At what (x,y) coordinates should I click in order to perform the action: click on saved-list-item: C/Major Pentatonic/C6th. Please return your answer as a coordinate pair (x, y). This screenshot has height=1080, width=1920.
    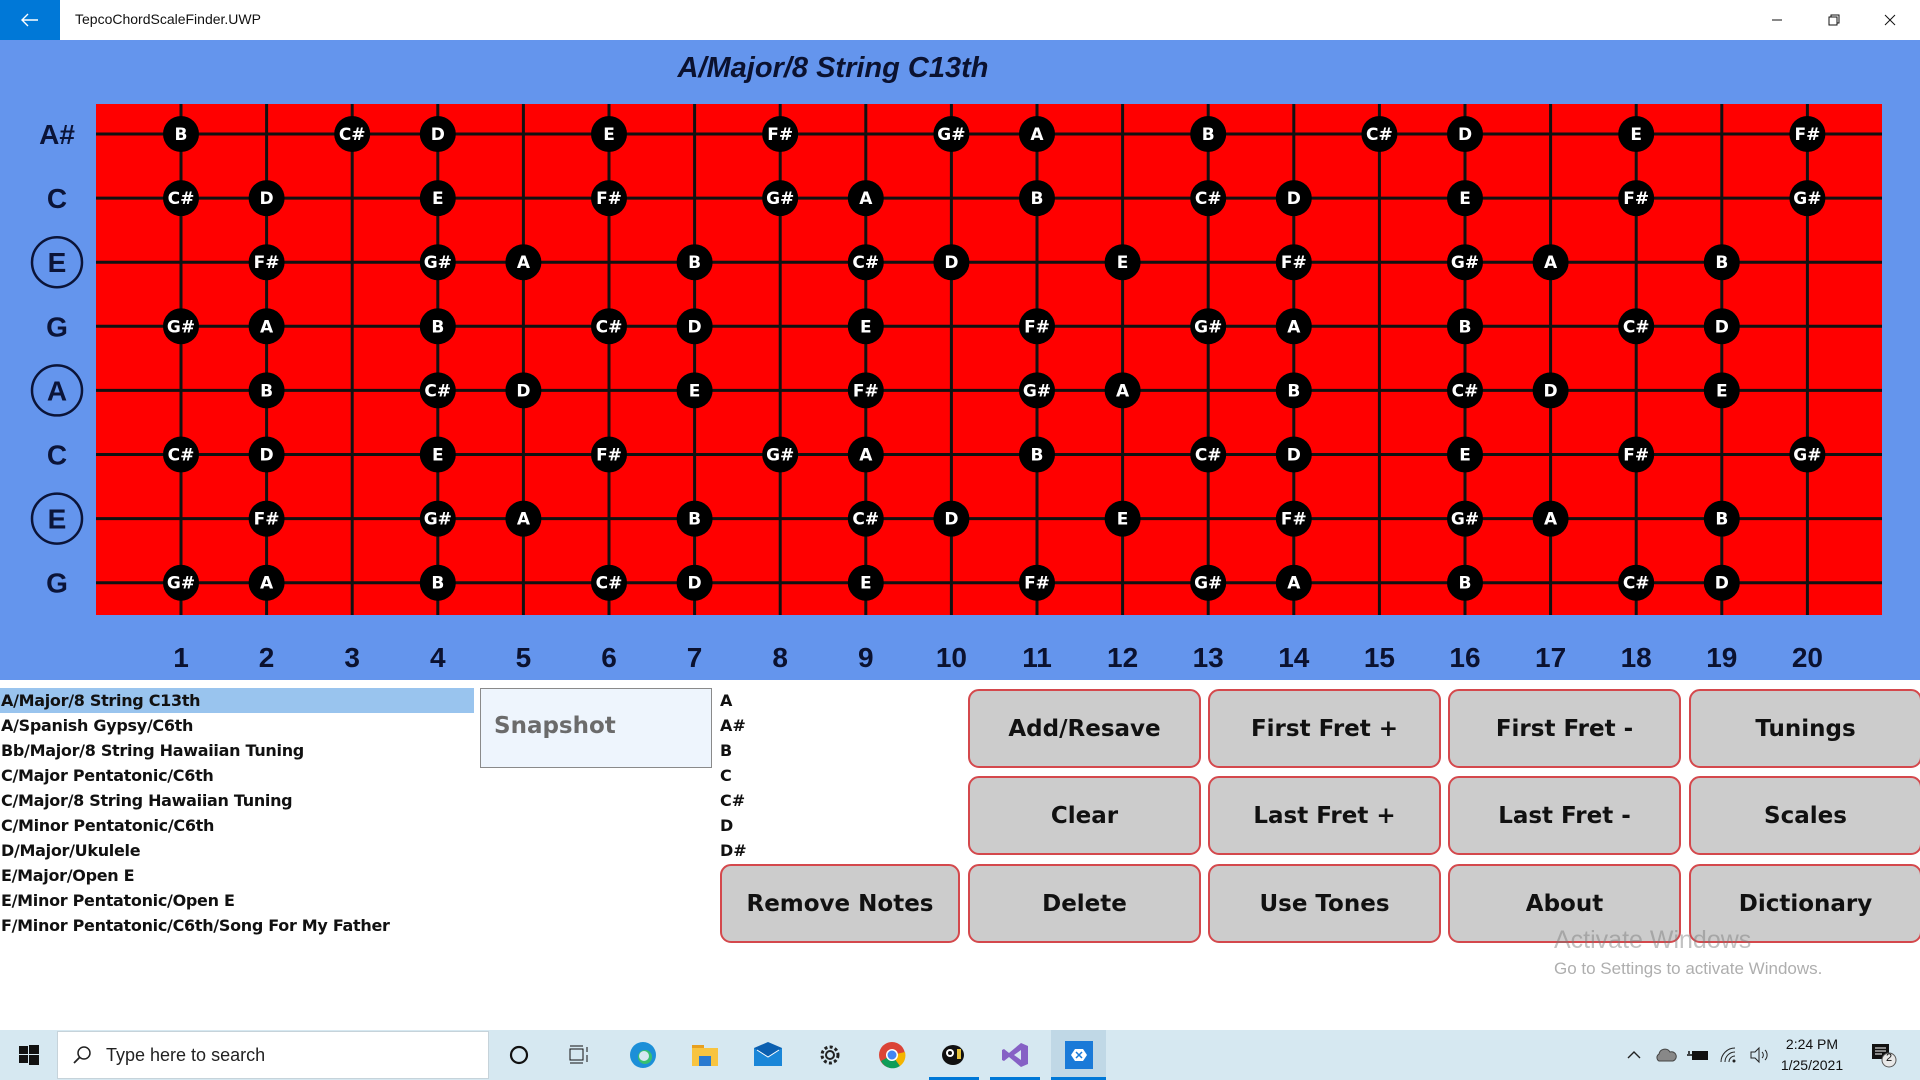
    Looking at the image, I should click on (237, 775).